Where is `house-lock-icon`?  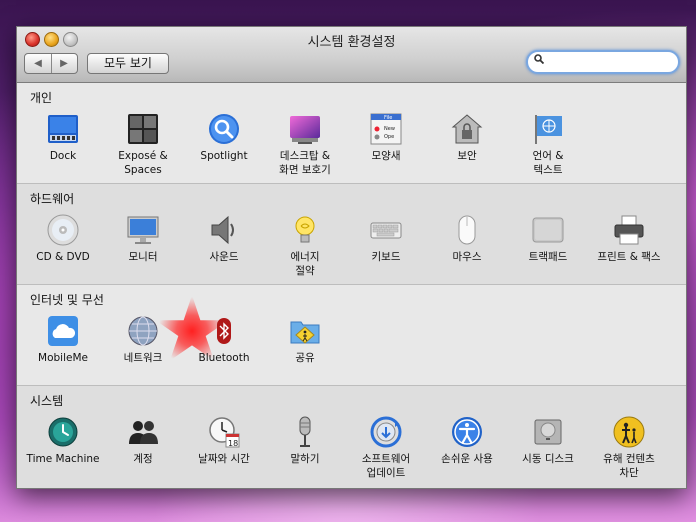 house-lock-icon is located at coordinates (467, 129).